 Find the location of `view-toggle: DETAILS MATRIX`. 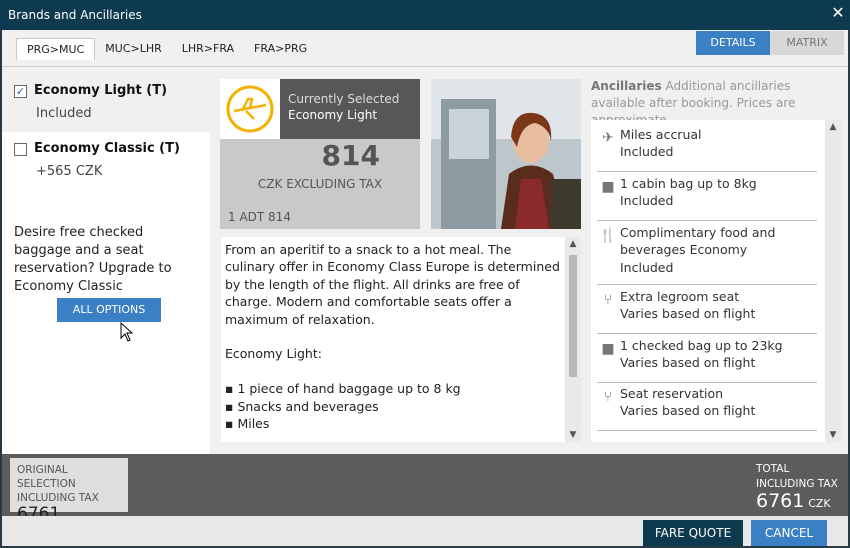

view-toggle: DETAILS MATRIX is located at coordinates (770, 43).